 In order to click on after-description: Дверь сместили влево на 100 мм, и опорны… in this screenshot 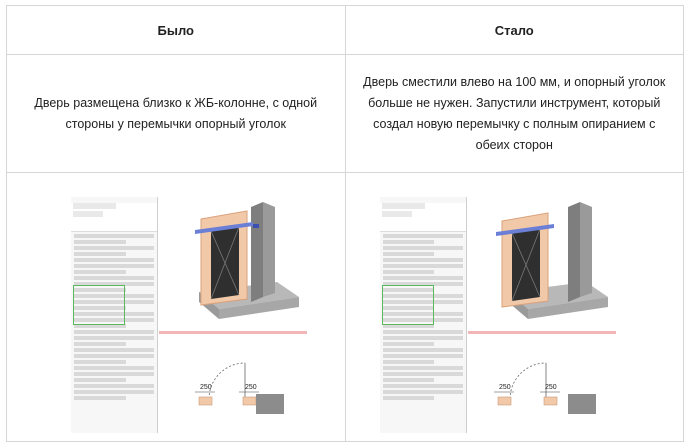, I will do `click(514, 113)`.